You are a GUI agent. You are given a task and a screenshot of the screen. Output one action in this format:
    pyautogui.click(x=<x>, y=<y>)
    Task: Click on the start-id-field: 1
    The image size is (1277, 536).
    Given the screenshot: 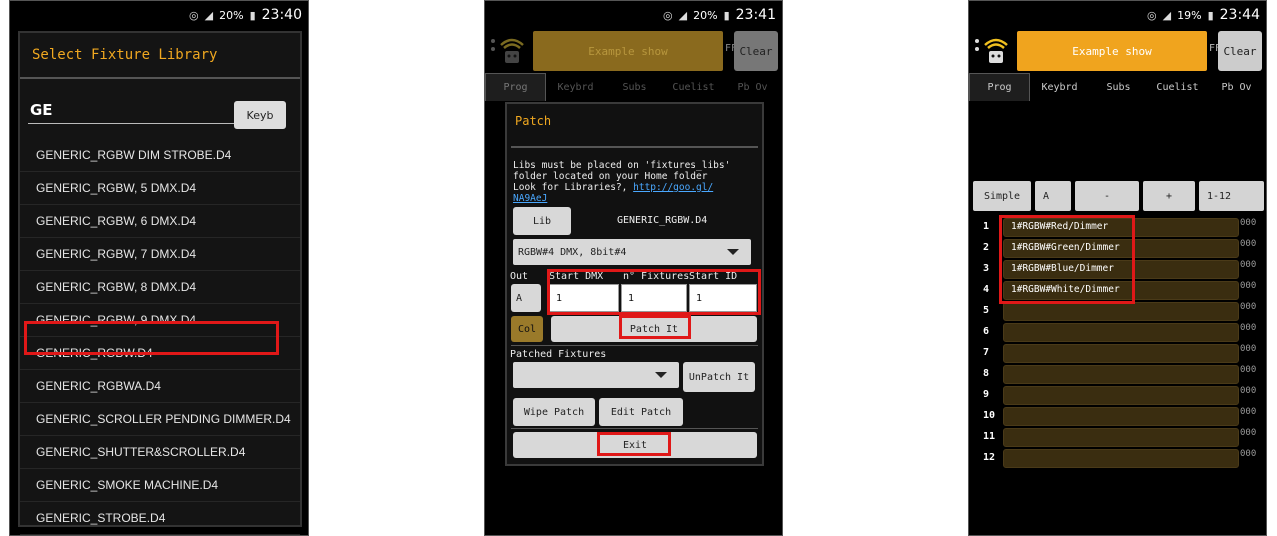 What is the action you would take?
    pyautogui.click(x=723, y=298)
    